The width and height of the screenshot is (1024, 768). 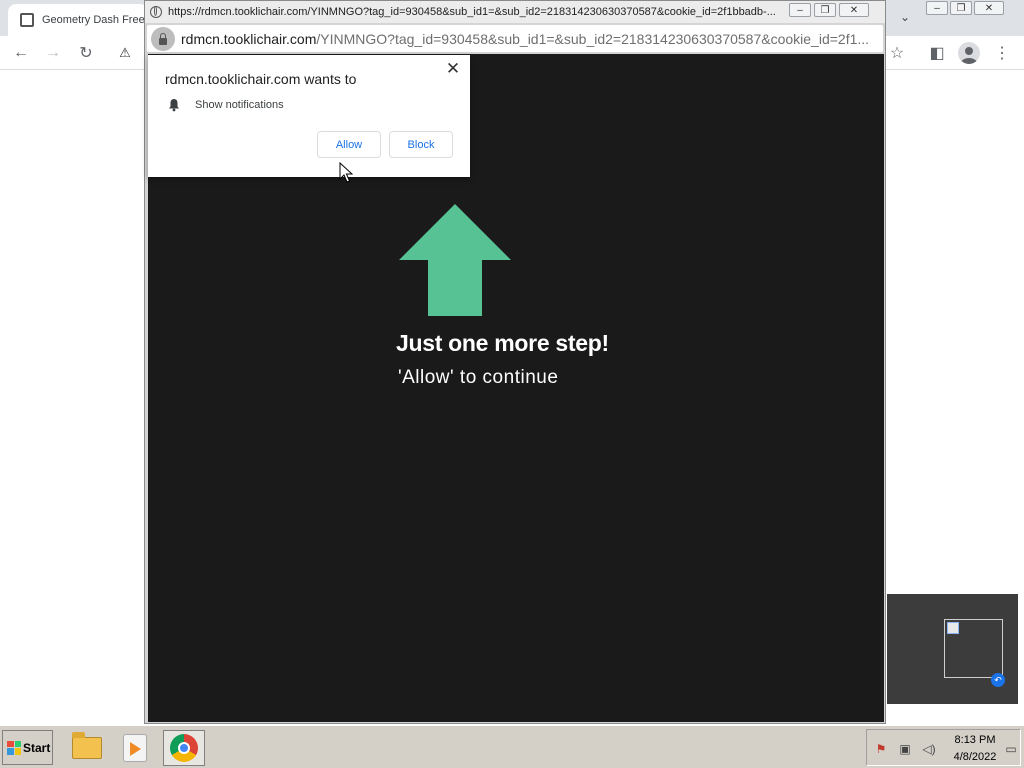 What do you see at coordinates (969, 53) in the screenshot?
I see `profile-icon` at bounding box center [969, 53].